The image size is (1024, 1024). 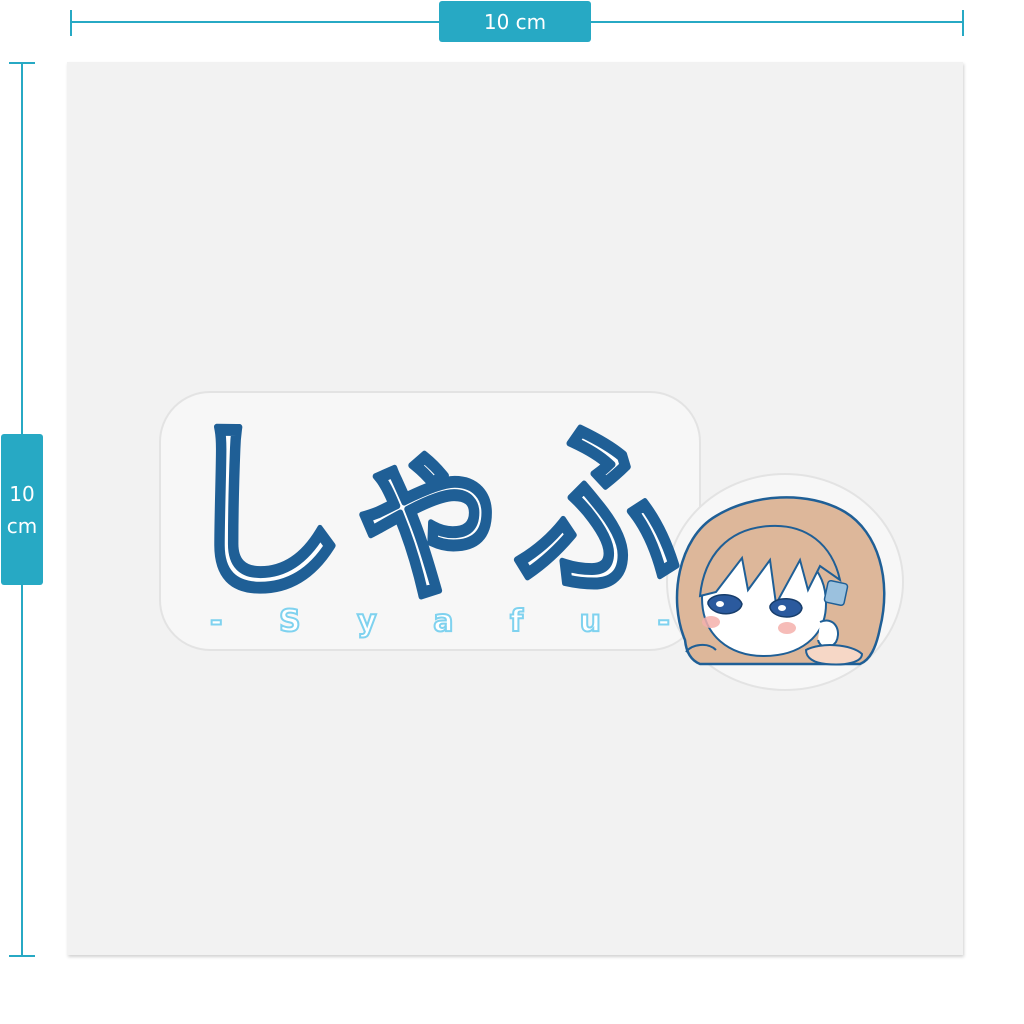 What do you see at coordinates (440, 621) in the screenshot?
I see `sticker-subtitle: - S y a f u -` at bounding box center [440, 621].